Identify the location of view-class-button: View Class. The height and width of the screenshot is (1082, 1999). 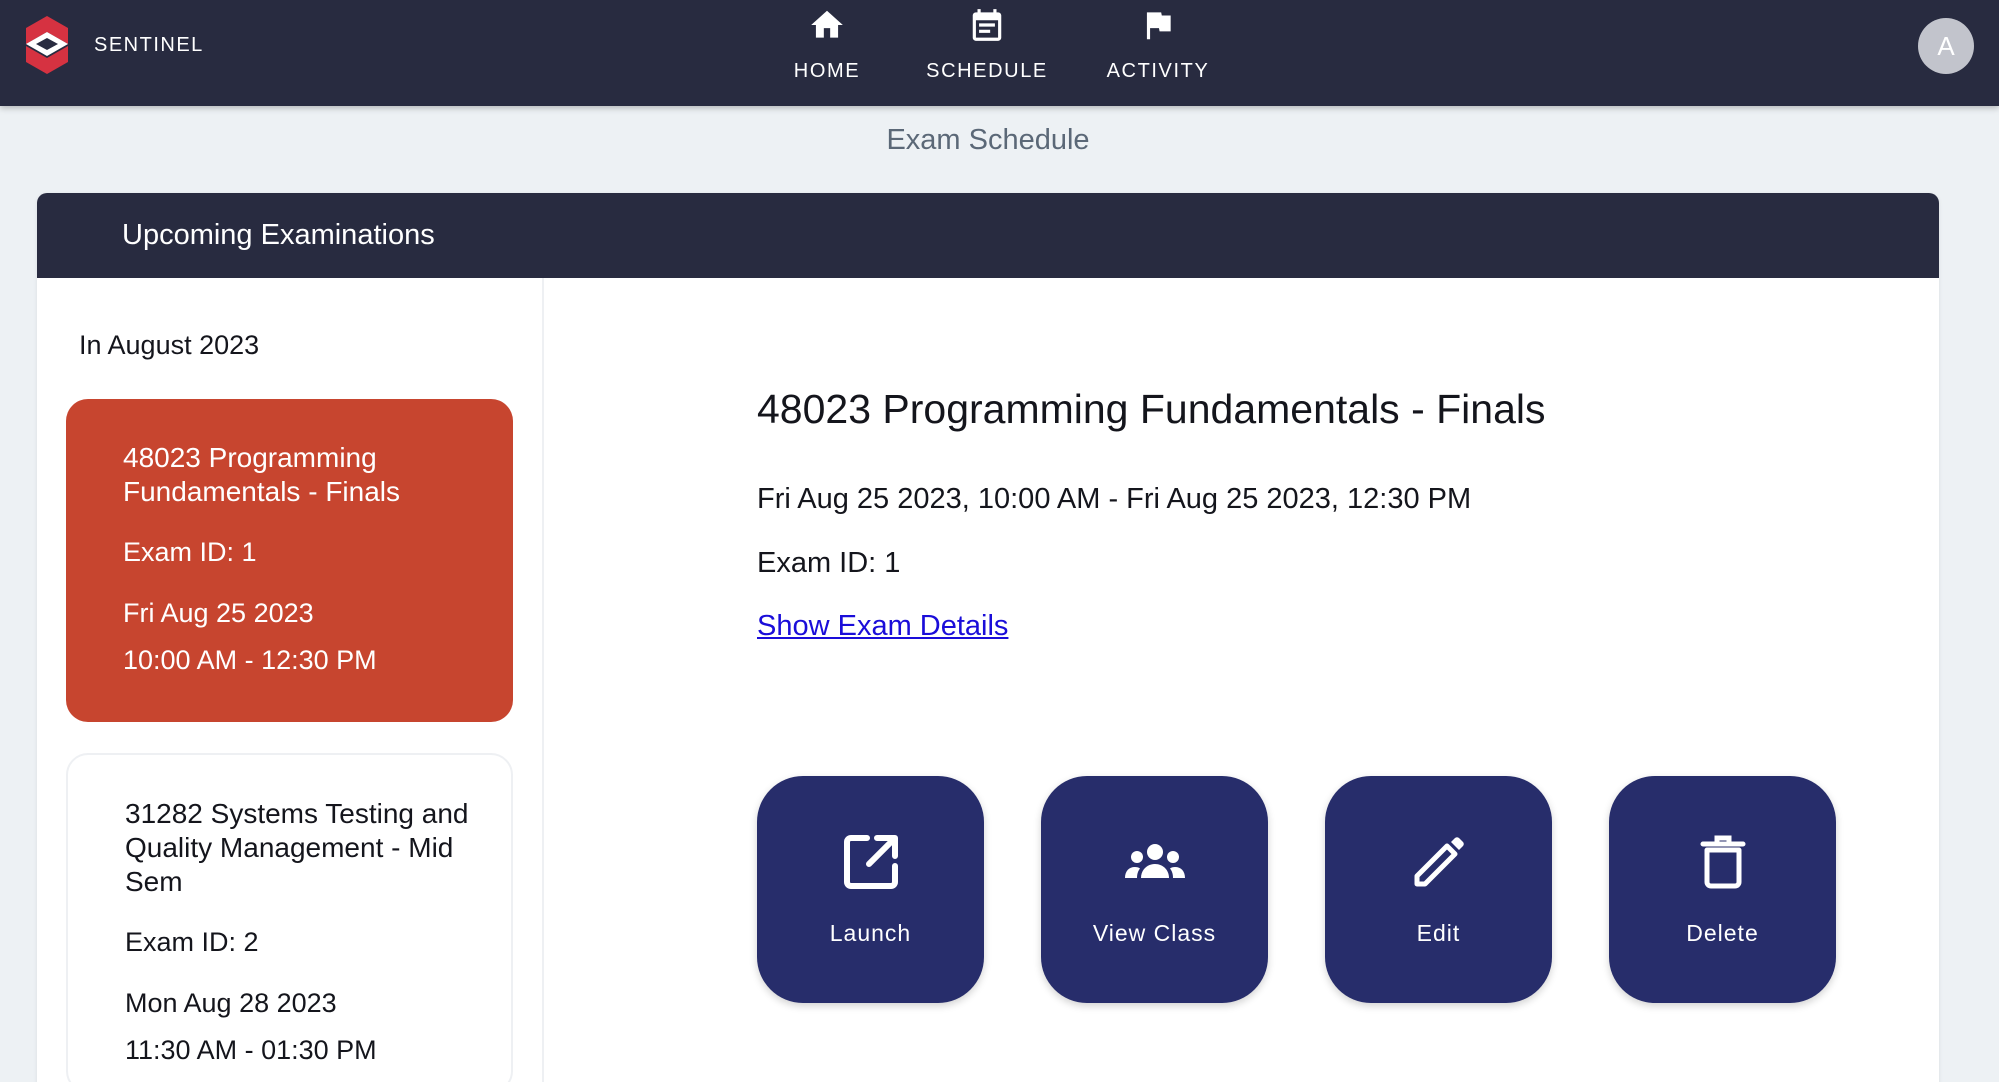
(1154, 889).